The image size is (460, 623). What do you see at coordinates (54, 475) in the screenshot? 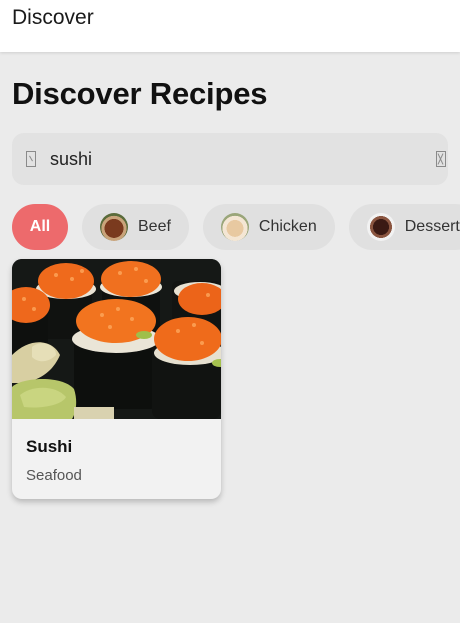
I see `recipe-category: Seafood` at bounding box center [54, 475].